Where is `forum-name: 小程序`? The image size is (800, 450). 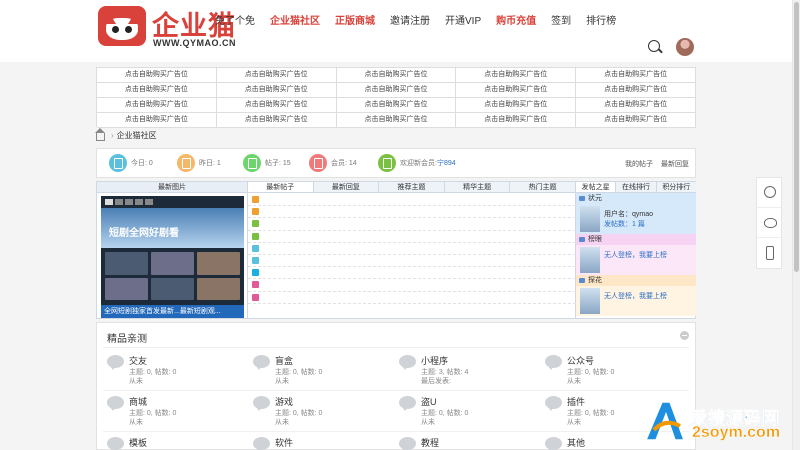 forum-name: 小程序 is located at coordinates (434, 360).